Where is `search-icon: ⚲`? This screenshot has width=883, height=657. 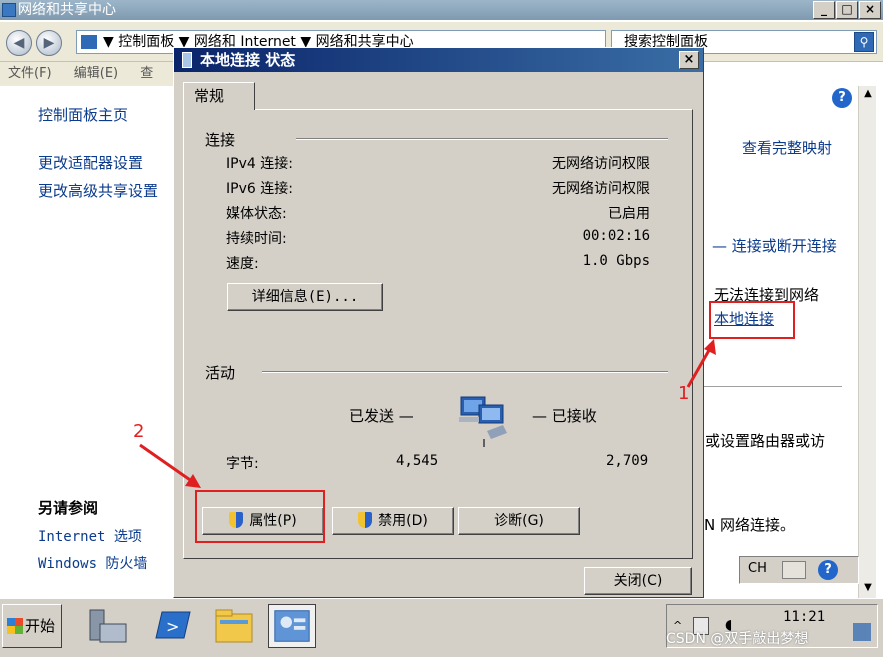 search-icon: ⚲ is located at coordinates (864, 42).